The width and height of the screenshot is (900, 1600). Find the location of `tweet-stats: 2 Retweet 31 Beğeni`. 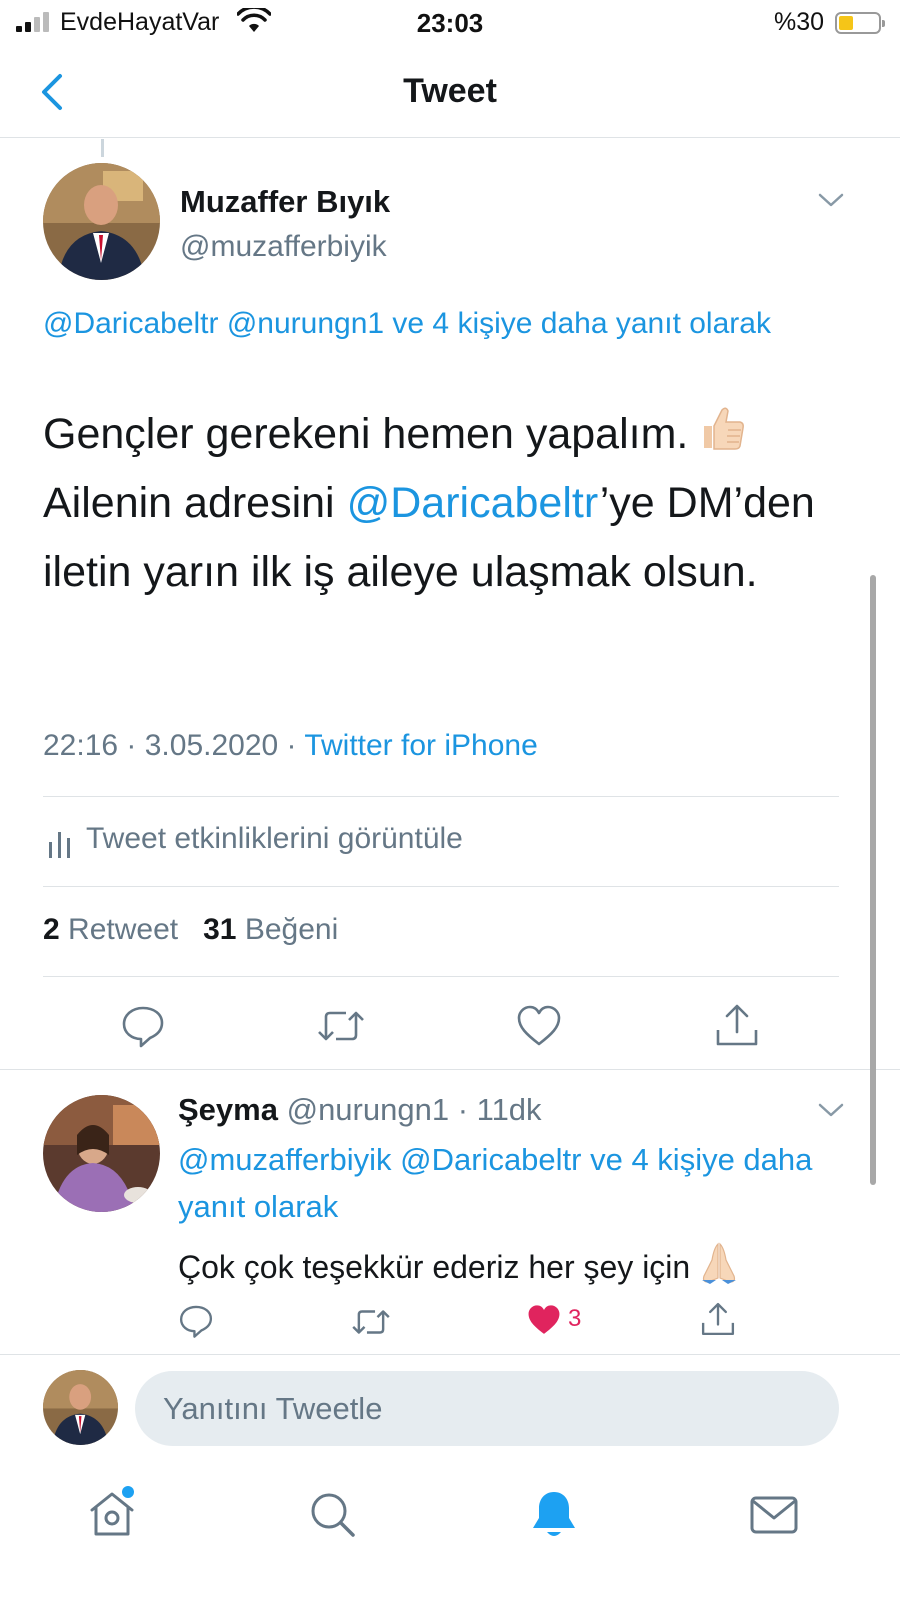

tweet-stats: 2 Retweet 31 Beğeni is located at coordinates (190, 930).